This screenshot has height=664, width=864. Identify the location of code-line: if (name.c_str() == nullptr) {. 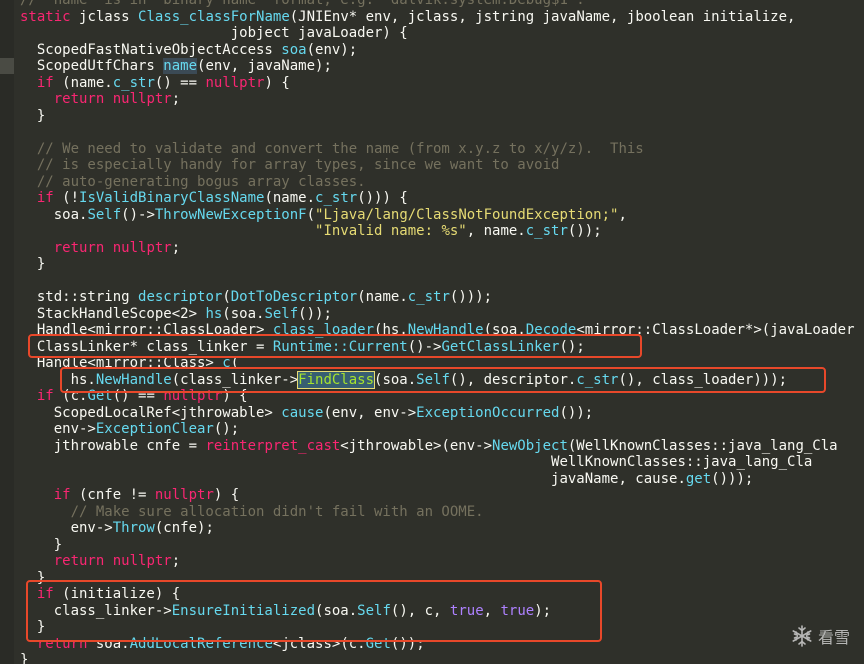
(155, 83).